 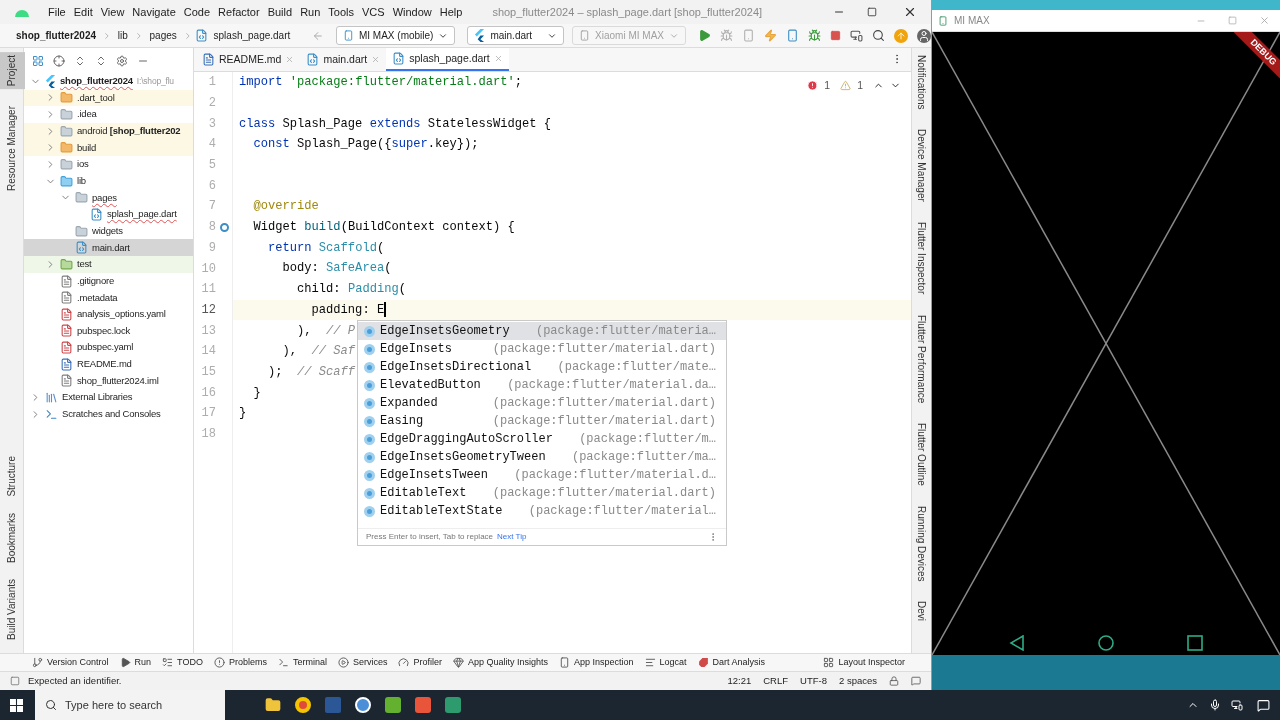 I want to click on completion-item: EditableText (package:flutter/material.dart), so click(x=542, y=493).